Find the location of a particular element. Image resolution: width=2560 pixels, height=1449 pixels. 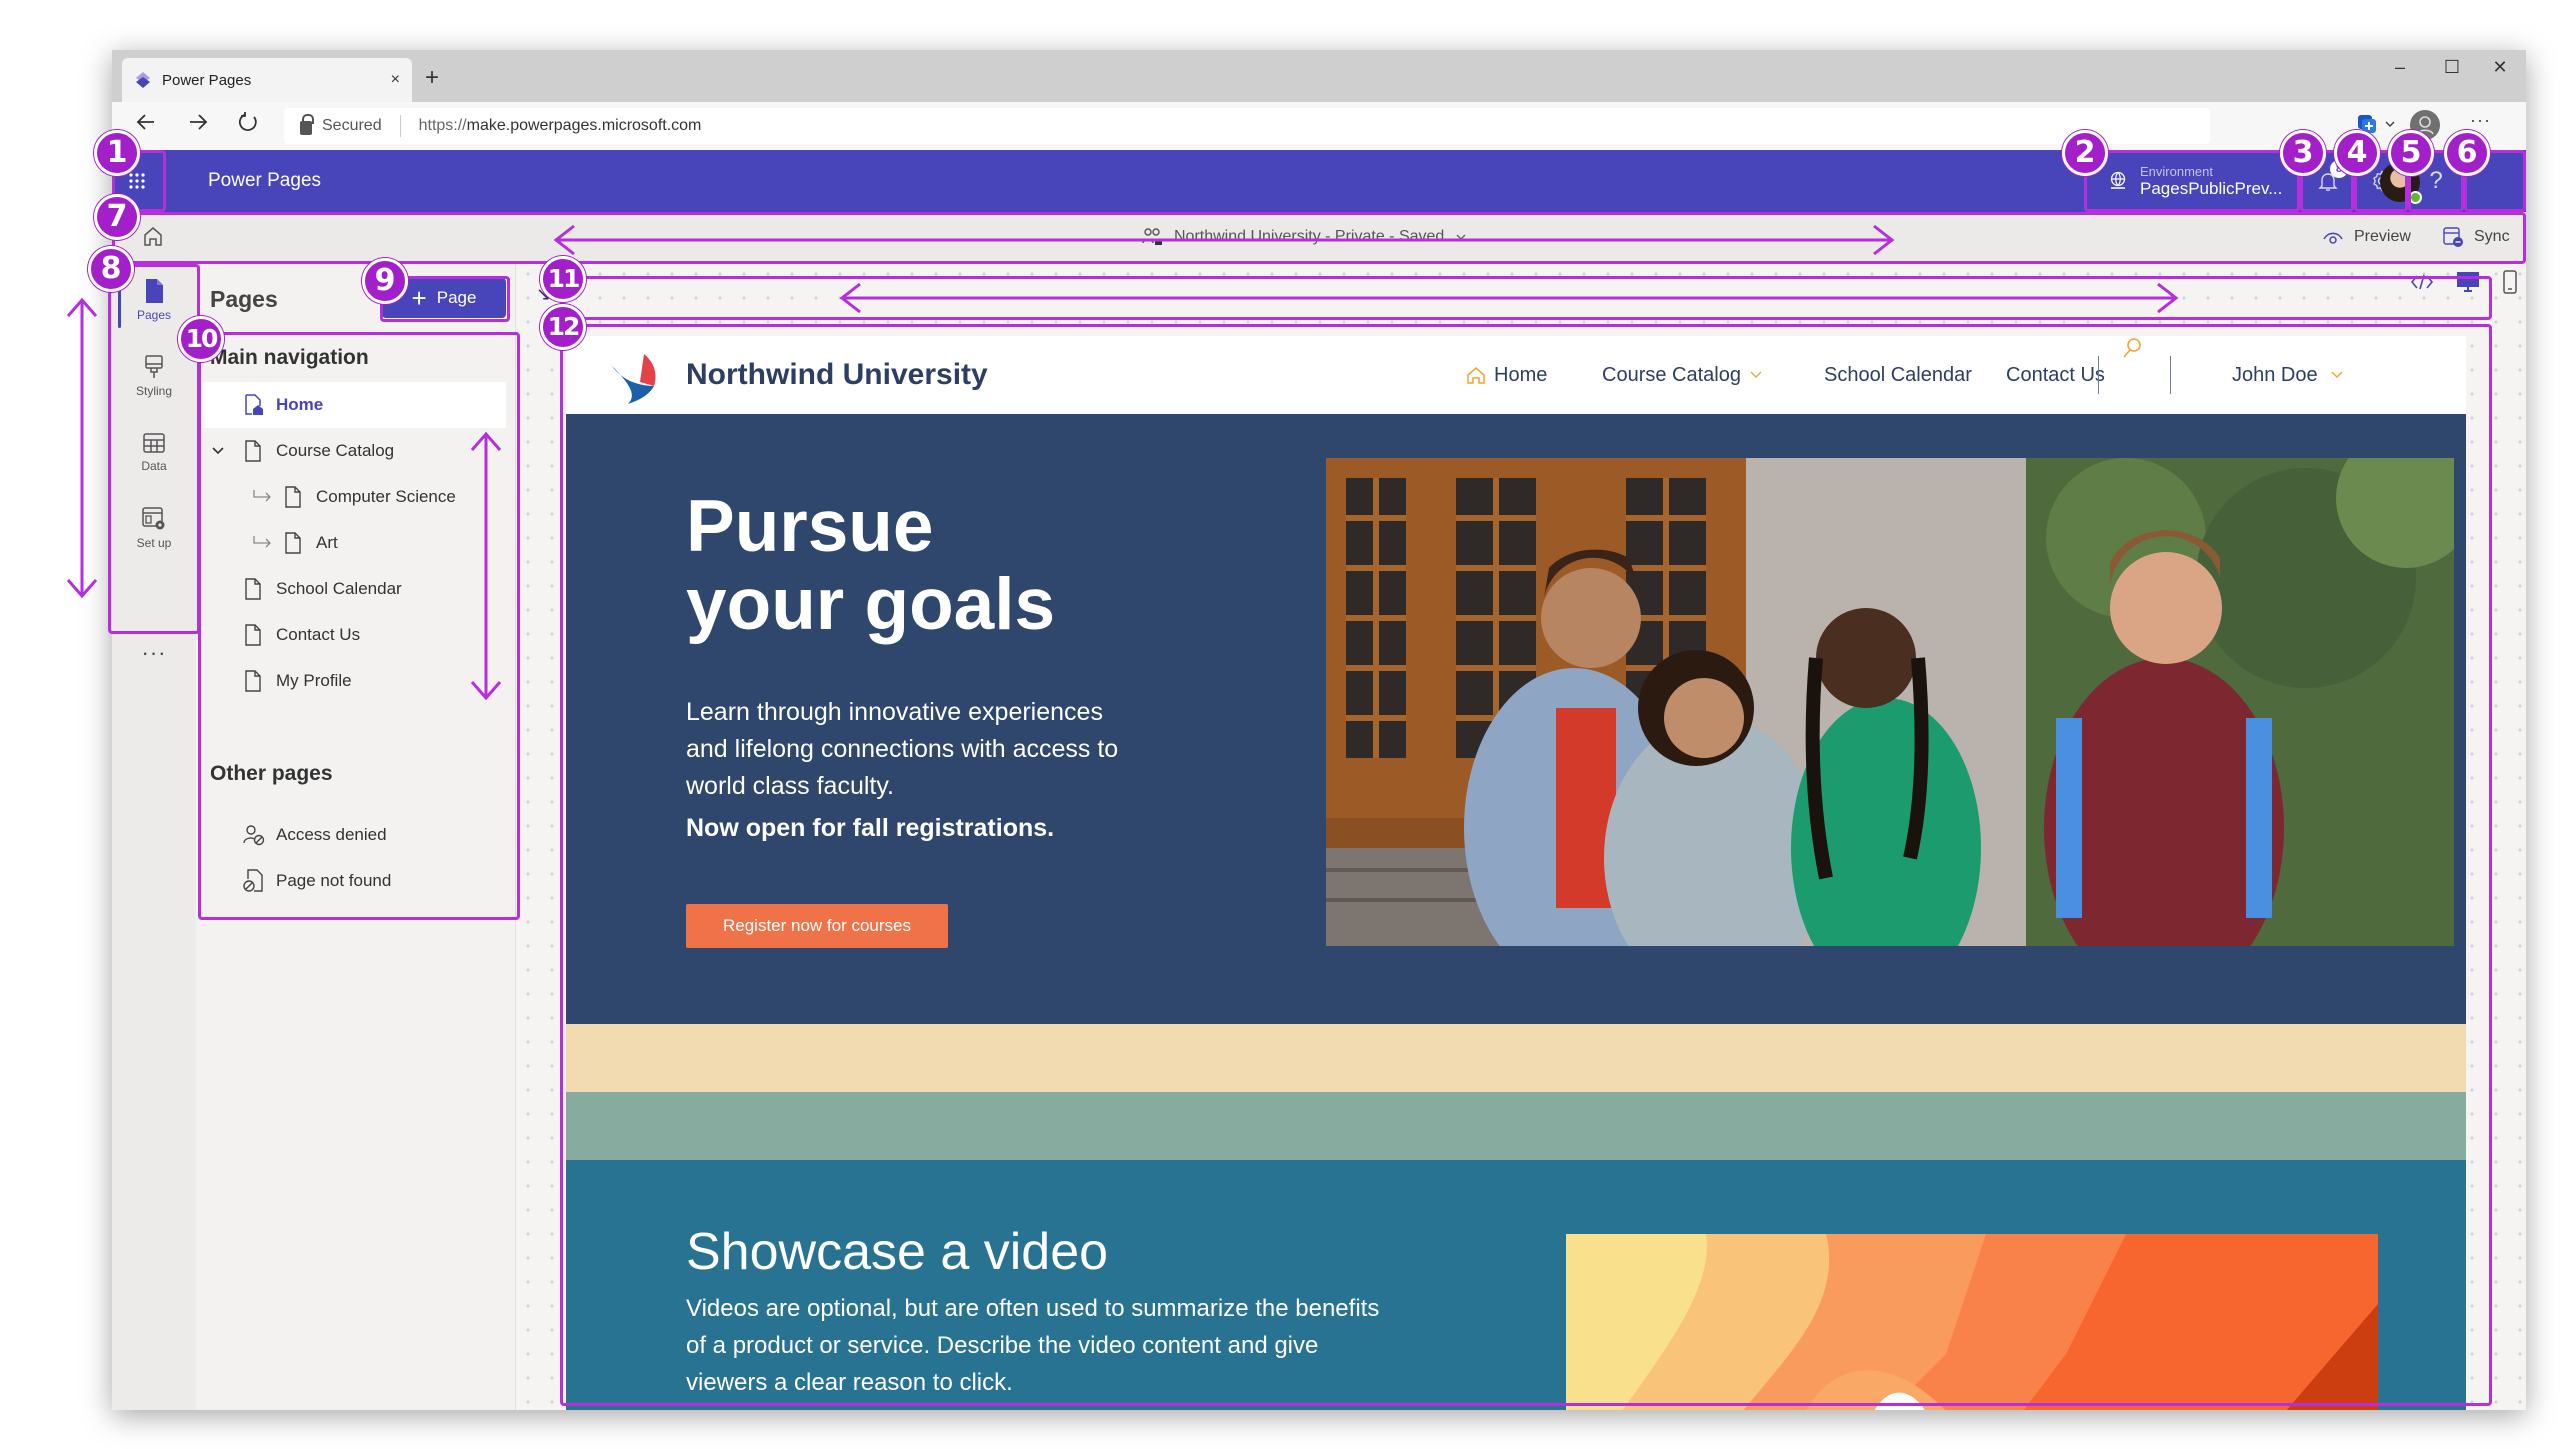

students-photo-illustration is located at coordinates (1890, 702).